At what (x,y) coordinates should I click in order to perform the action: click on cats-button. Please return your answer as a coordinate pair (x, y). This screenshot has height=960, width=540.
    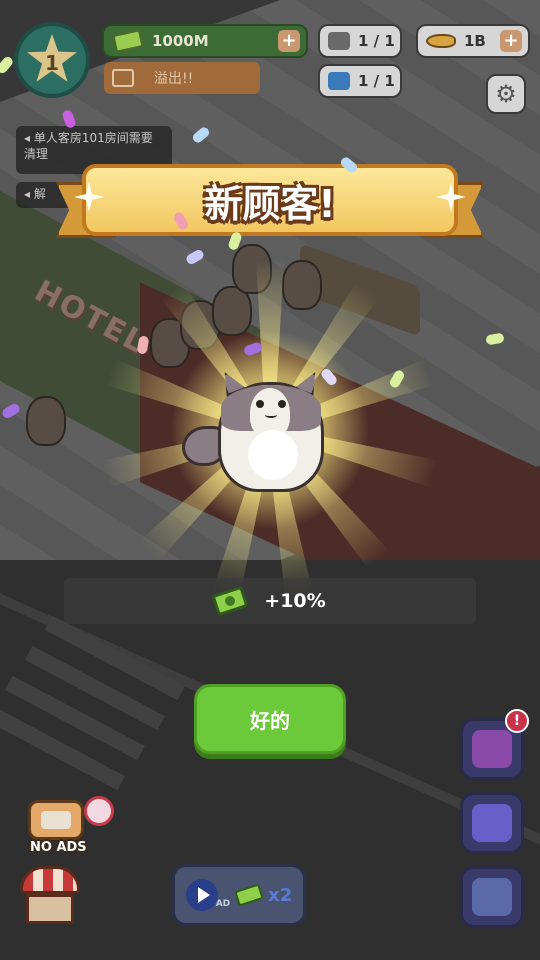
    Looking at the image, I should click on (492, 823).